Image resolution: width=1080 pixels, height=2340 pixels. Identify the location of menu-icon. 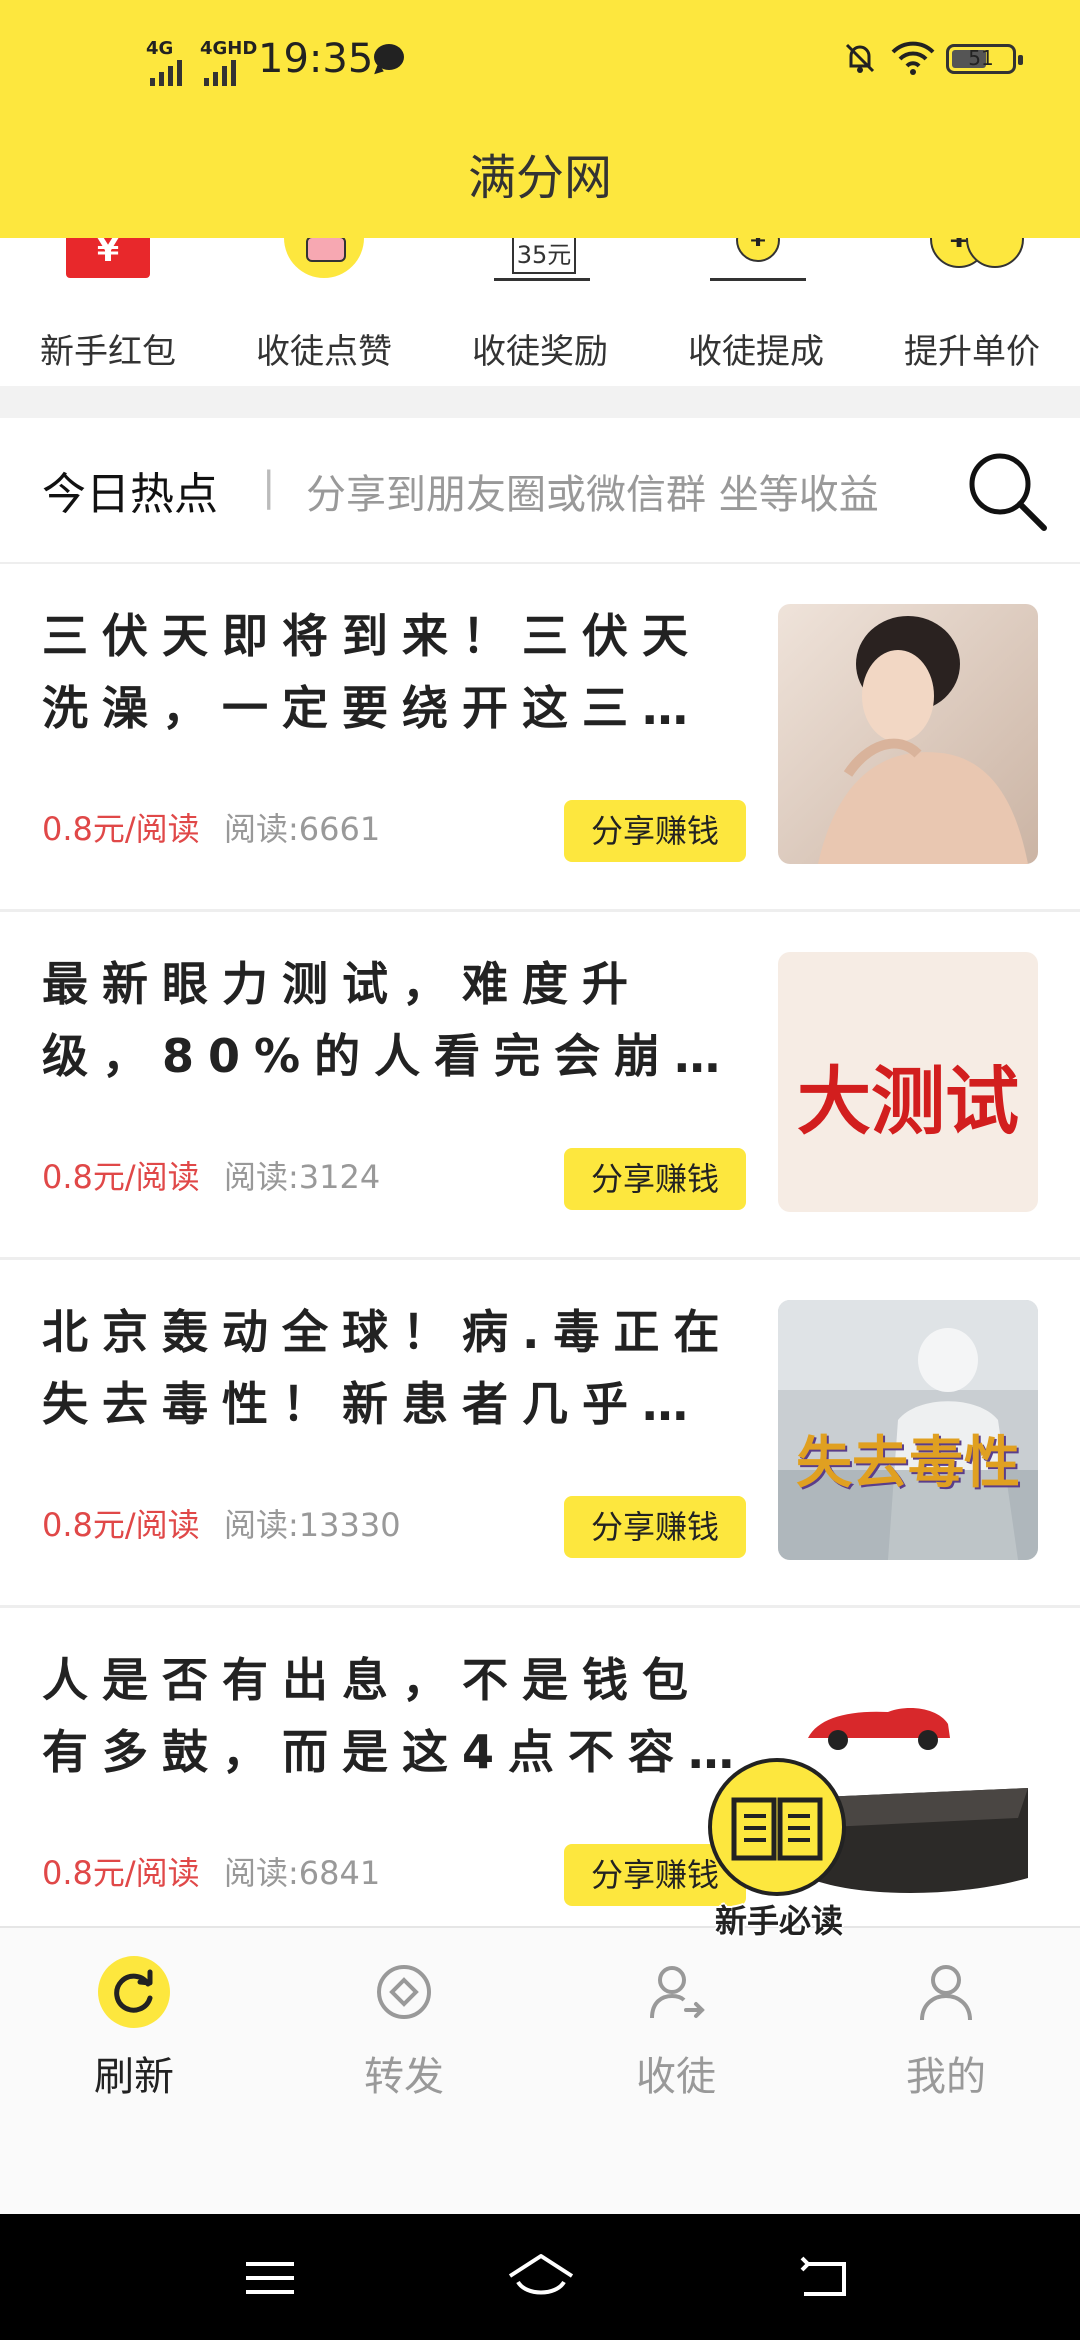
(270, 2278).